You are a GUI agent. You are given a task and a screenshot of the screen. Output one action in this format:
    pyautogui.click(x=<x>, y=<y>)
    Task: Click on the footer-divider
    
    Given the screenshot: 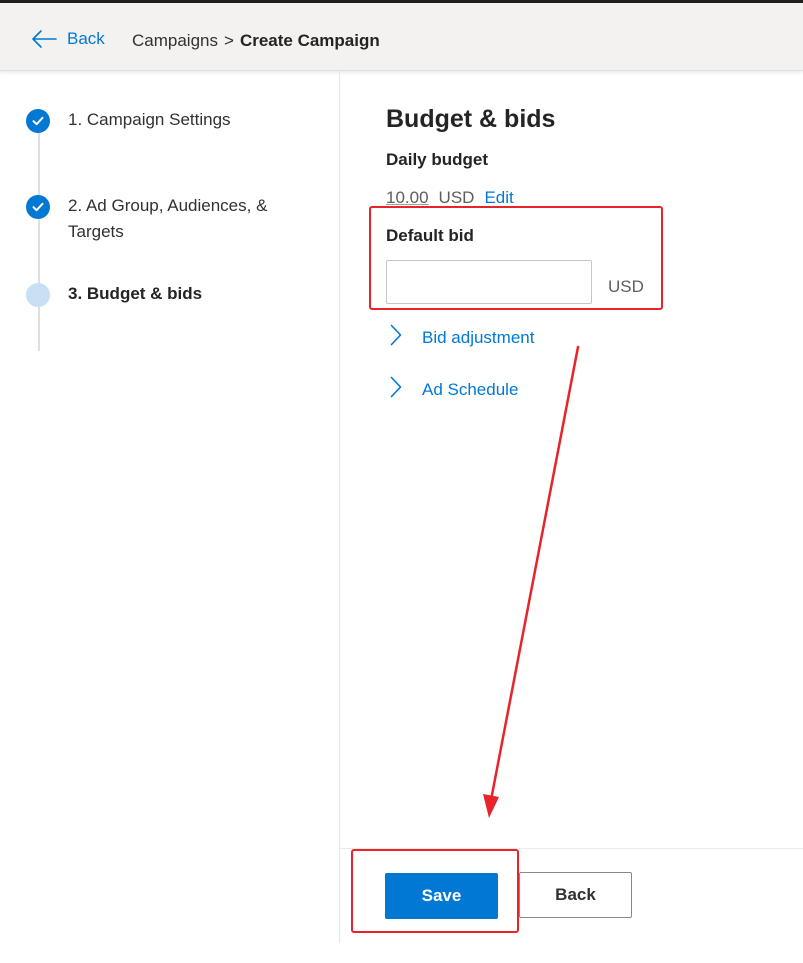 What is the action you would take?
    pyautogui.click(x=571, y=848)
    